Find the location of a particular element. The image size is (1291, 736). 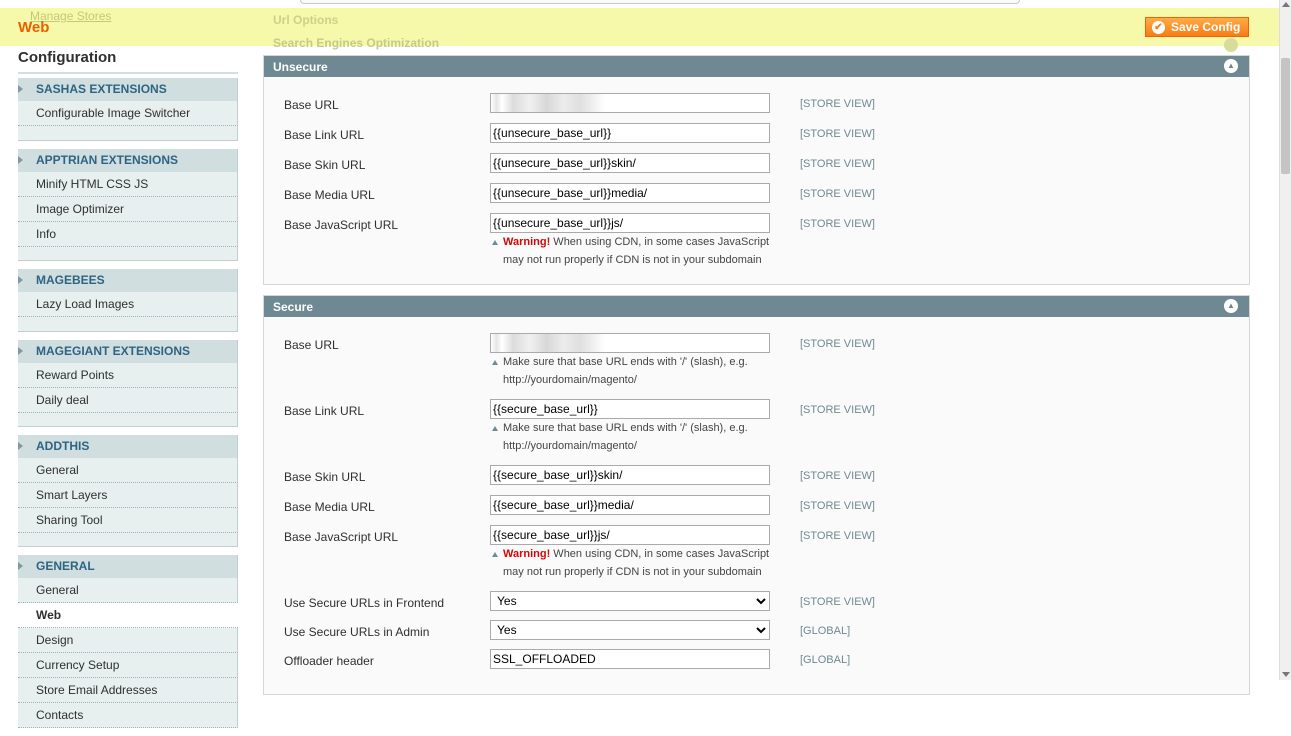

sidebar-item-smart-layers: Smart Layers is located at coordinates (128, 495).